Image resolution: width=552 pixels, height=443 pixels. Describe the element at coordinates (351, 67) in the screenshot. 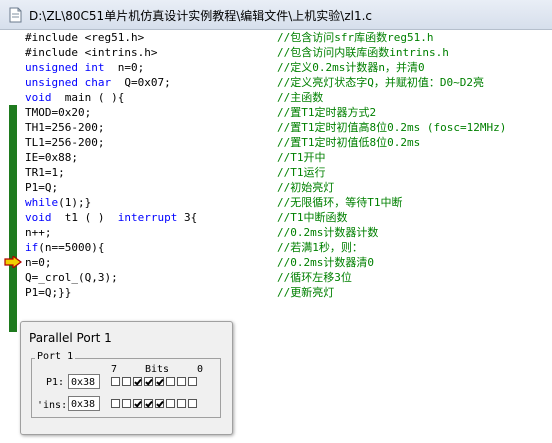

I see `code-comment: //定义0.2ms计数器n，并清0` at that location.